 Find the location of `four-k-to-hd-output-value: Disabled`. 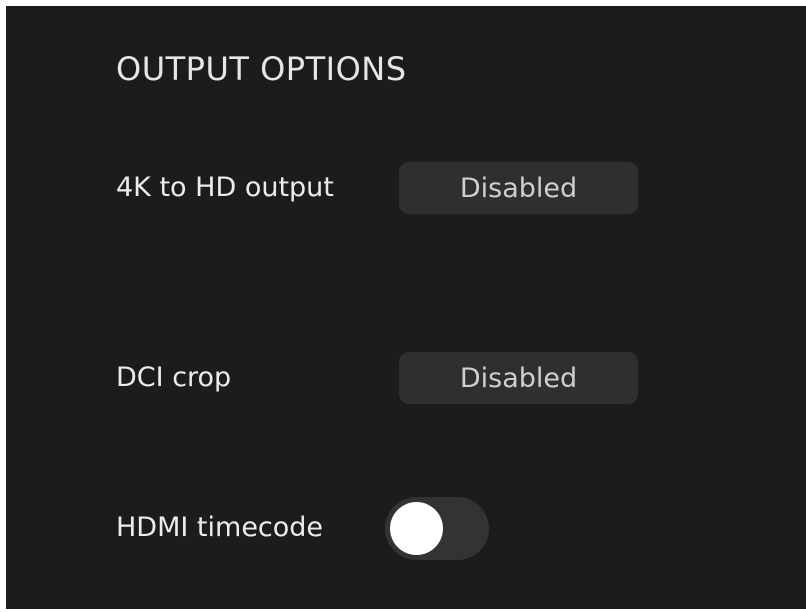

four-k-to-hd-output-value: Disabled is located at coordinates (518, 188).